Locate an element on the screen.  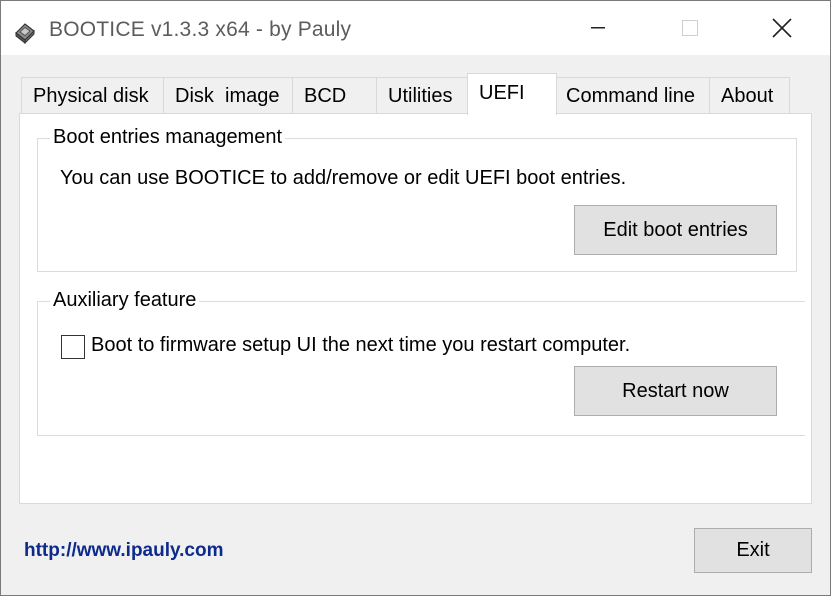
title-bar: BOOTICE v1.3.3 x64 - by Pauly is located at coordinates (415, 28).